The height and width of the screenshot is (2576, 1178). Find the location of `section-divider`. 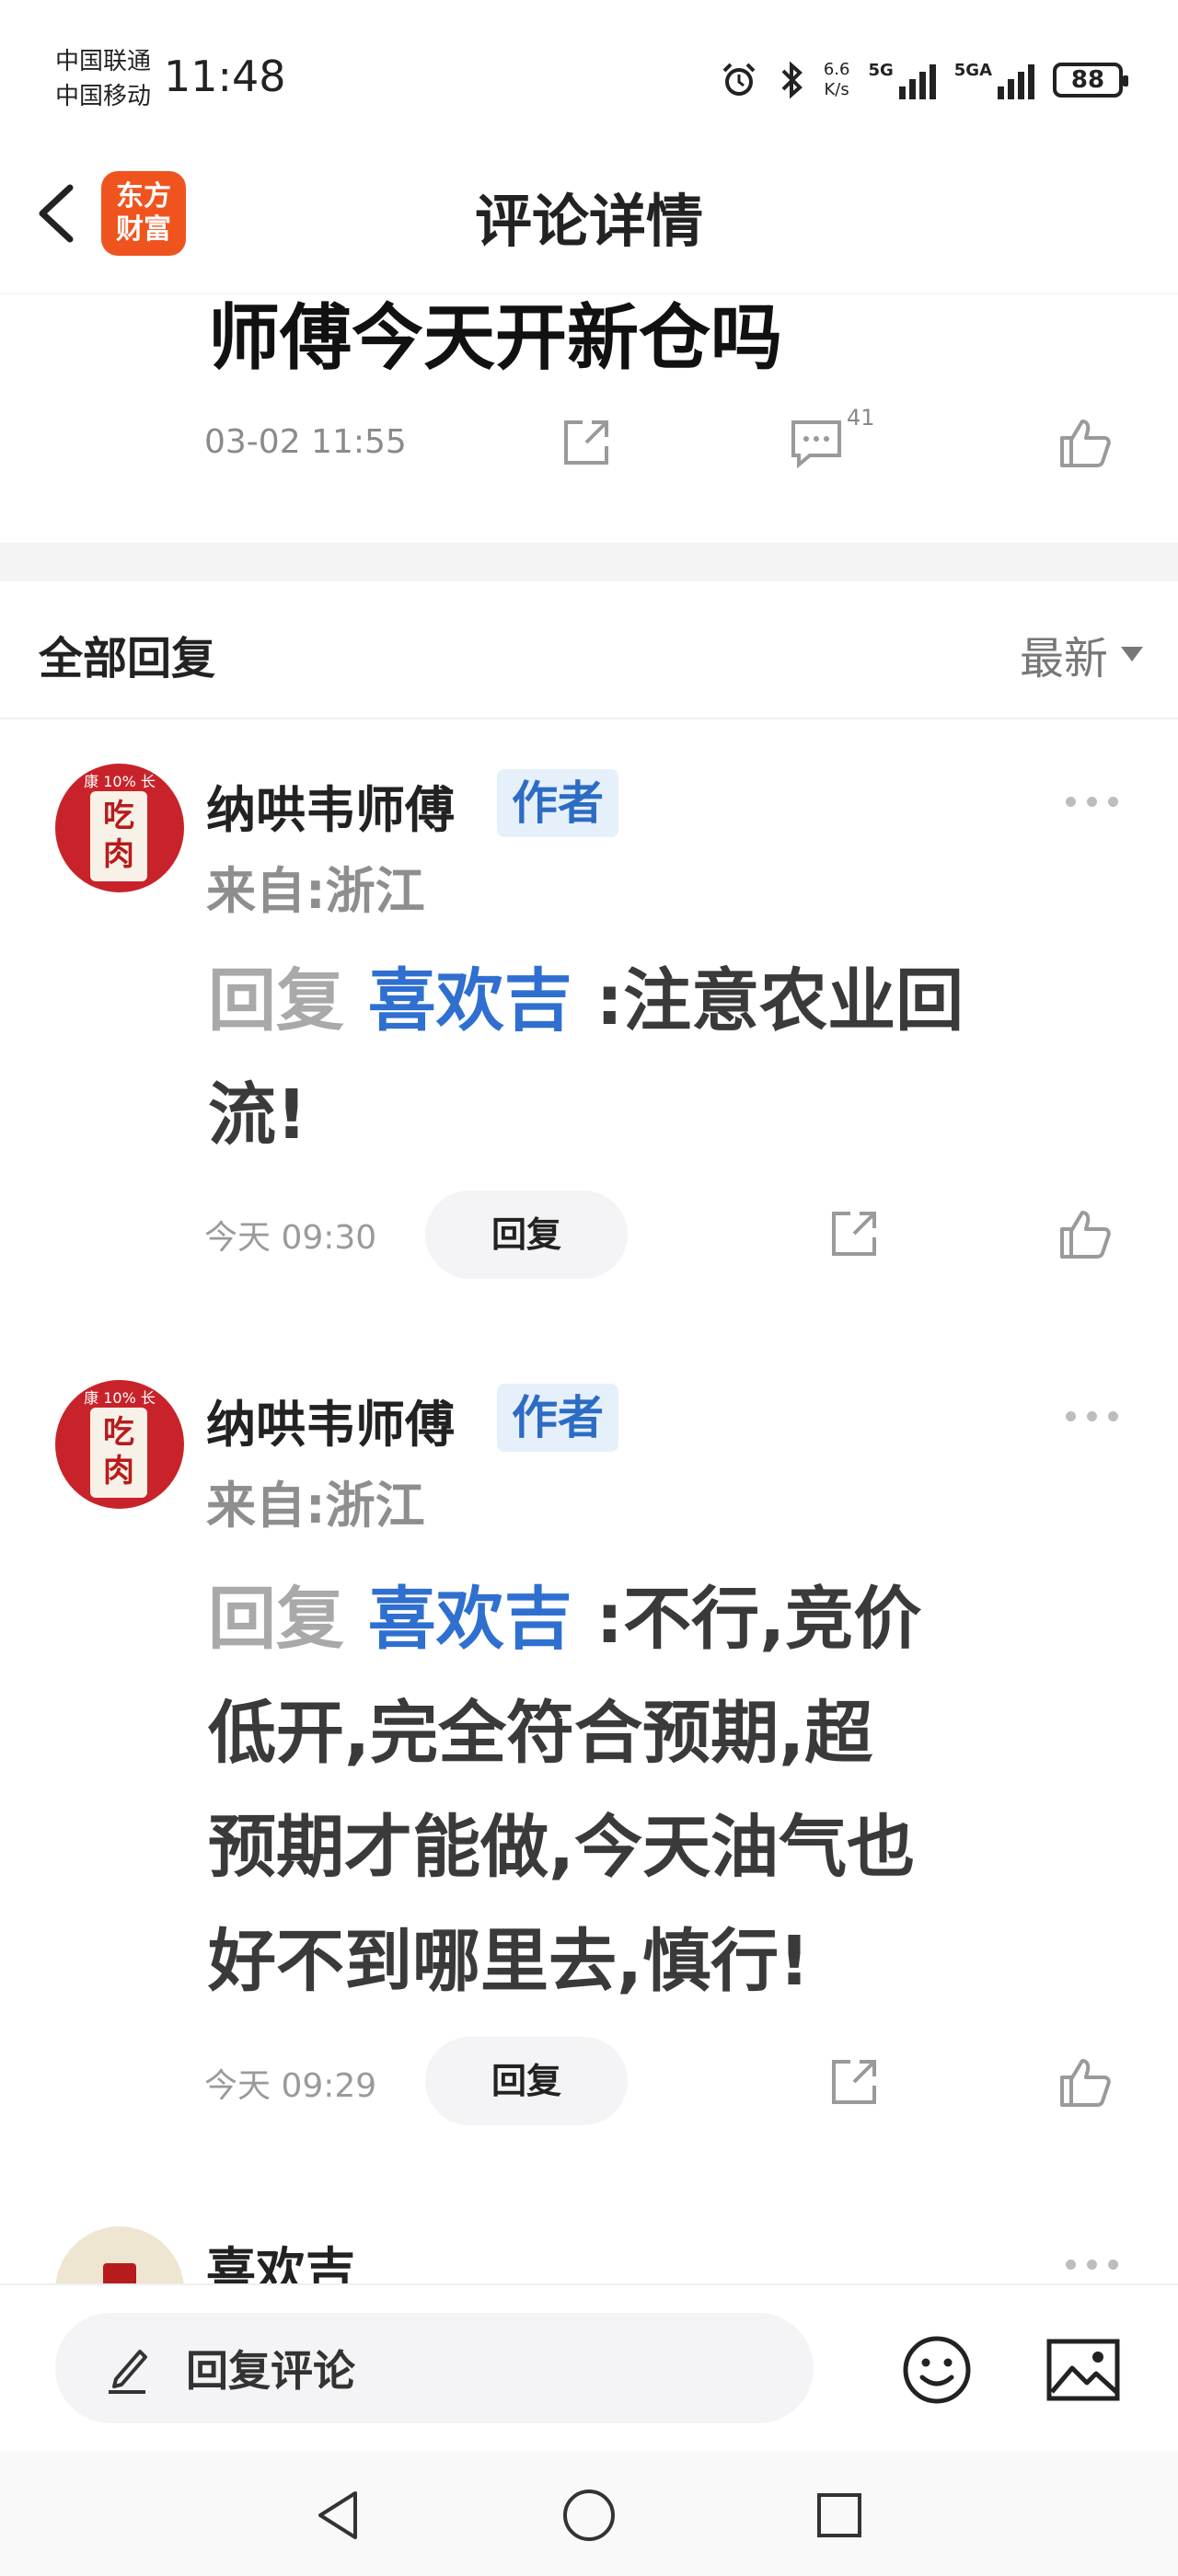

section-divider is located at coordinates (589, 562).